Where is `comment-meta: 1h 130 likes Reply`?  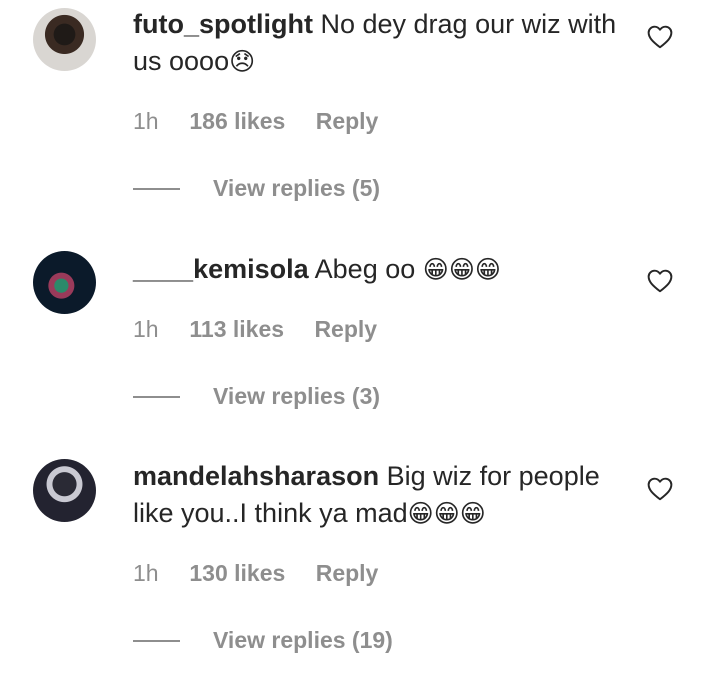
comment-meta: 1h 130 likes Reply is located at coordinates (255, 573).